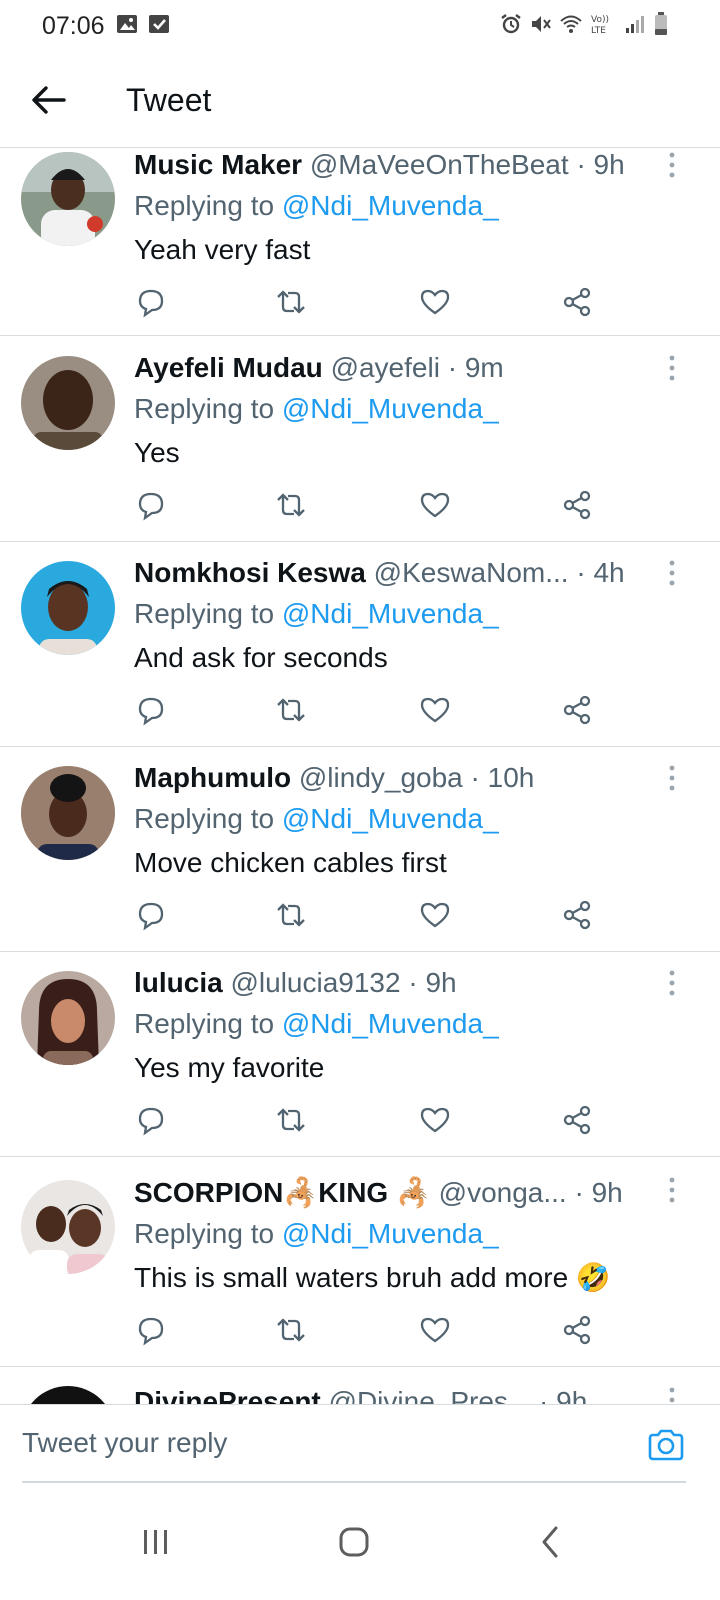 Image resolution: width=720 pixels, height=1600 pixels. Describe the element at coordinates (571, 24) in the screenshot. I see `wifi-icon` at that location.